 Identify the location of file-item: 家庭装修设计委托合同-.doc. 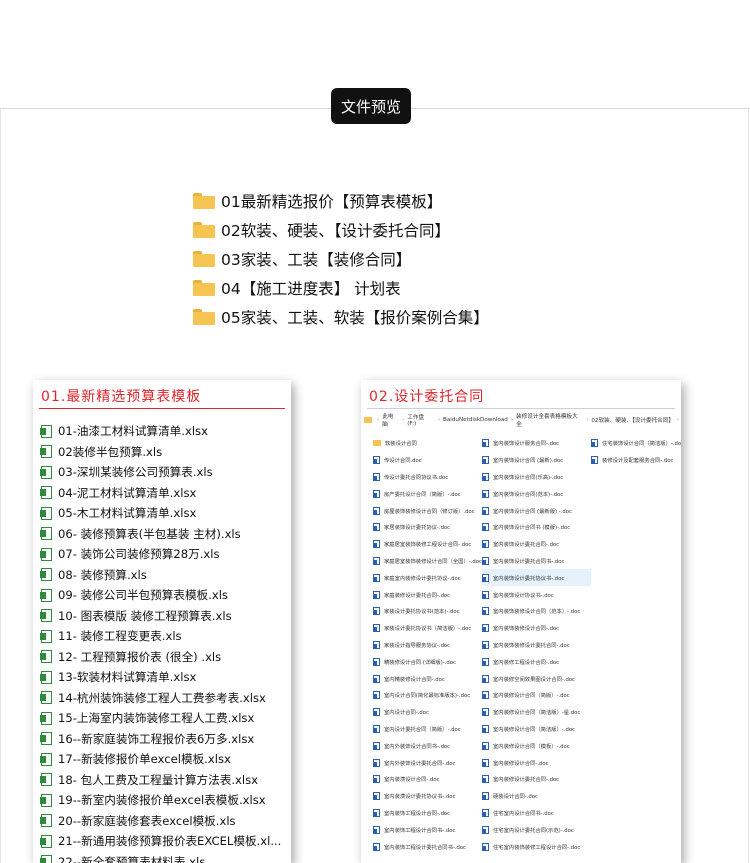
(427, 594).